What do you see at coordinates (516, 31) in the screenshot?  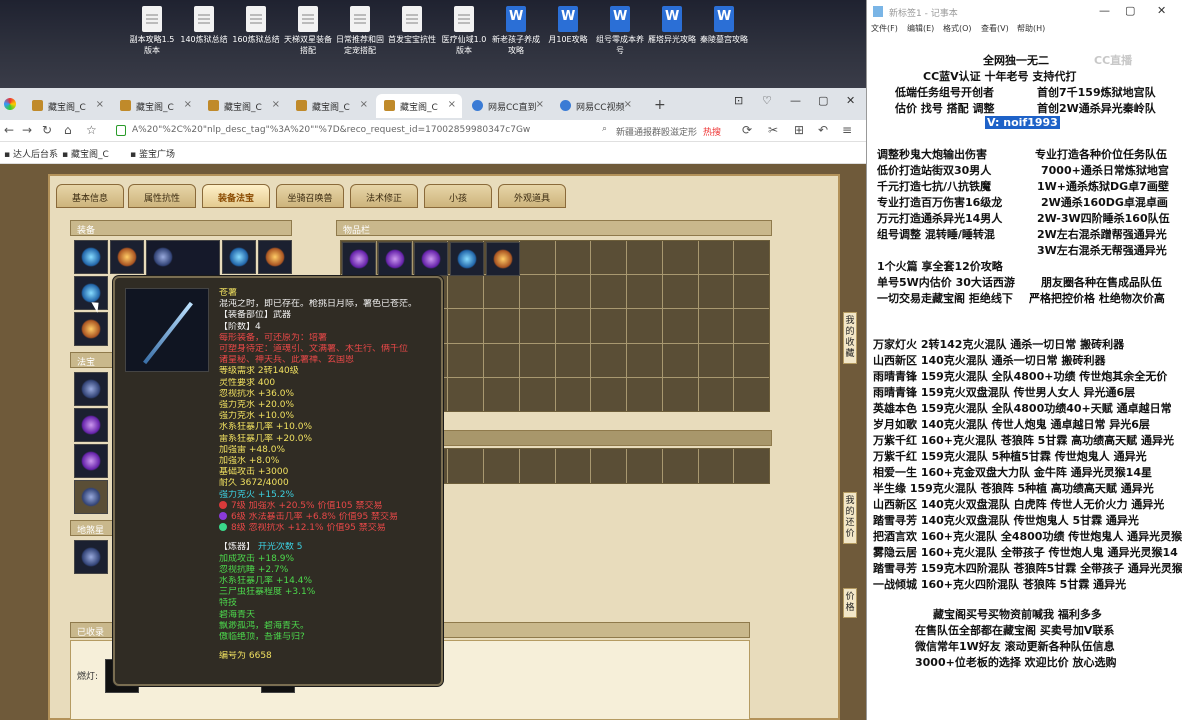 I see `desktop-icon: 新老孩子养成攻略` at bounding box center [516, 31].